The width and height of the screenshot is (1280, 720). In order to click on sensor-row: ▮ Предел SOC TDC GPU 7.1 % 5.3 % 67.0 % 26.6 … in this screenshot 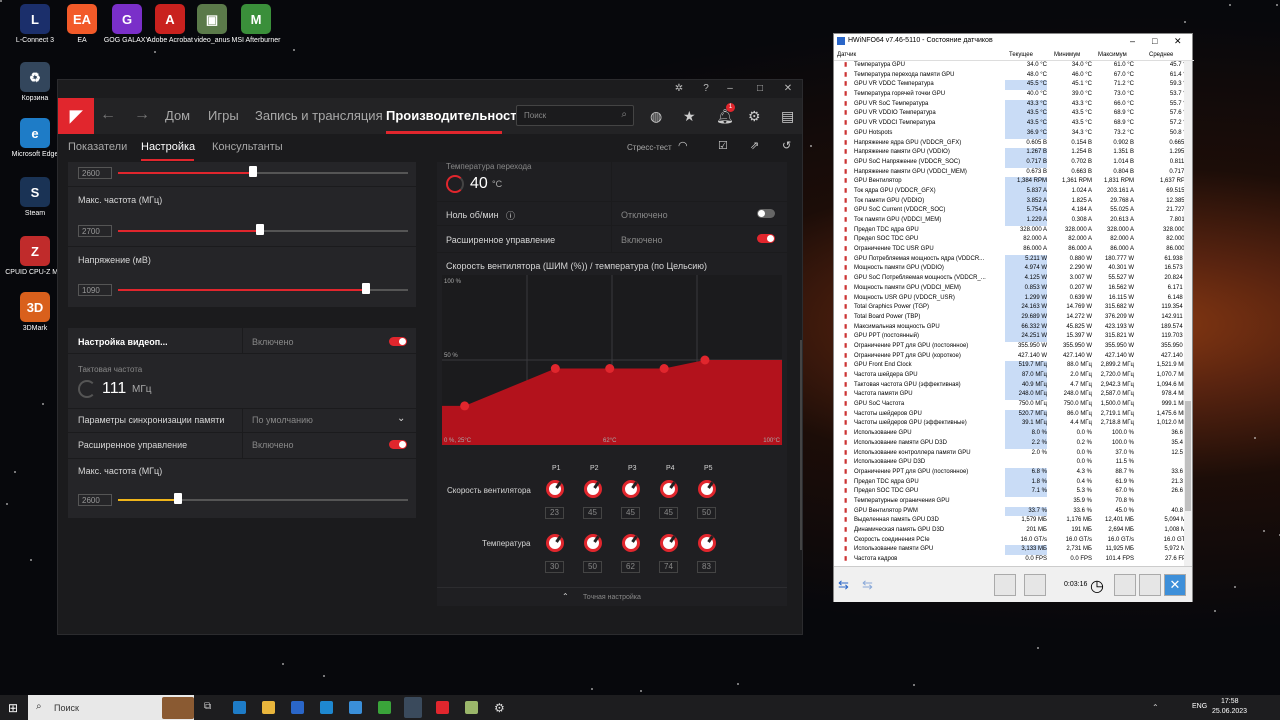, I will do `click(1012, 492)`.